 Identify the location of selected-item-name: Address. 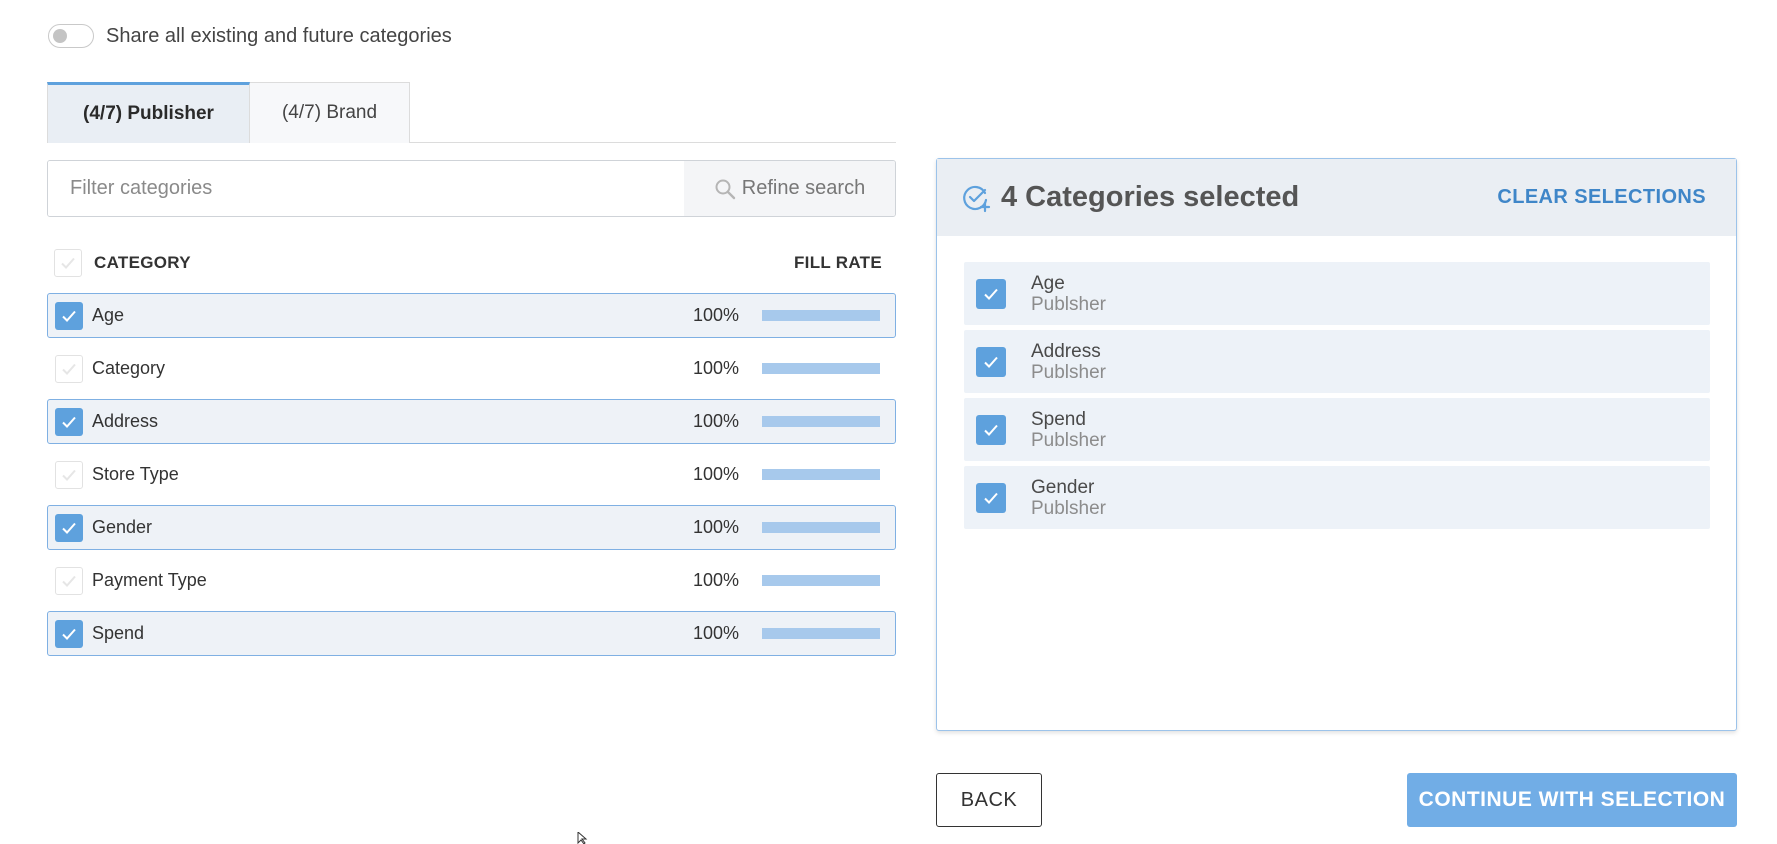
(1066, 351).